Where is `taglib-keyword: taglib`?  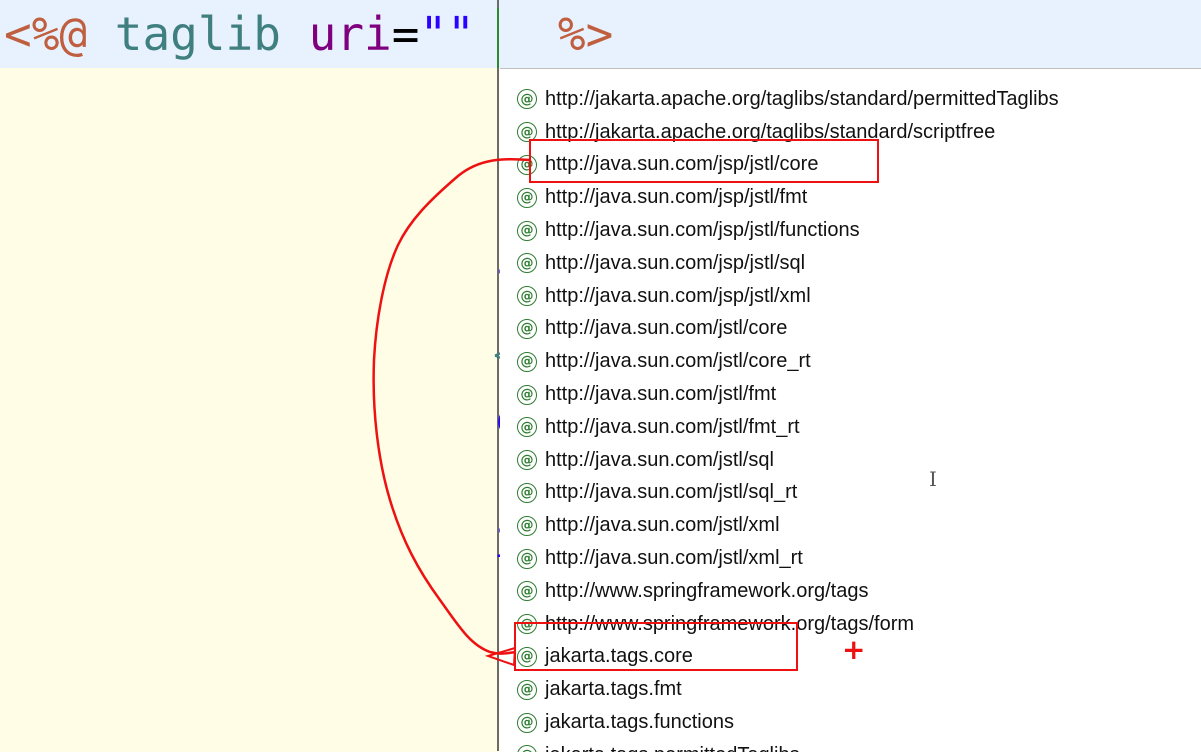 taglib-keyword: taglib is located at coordinates (211, 34).